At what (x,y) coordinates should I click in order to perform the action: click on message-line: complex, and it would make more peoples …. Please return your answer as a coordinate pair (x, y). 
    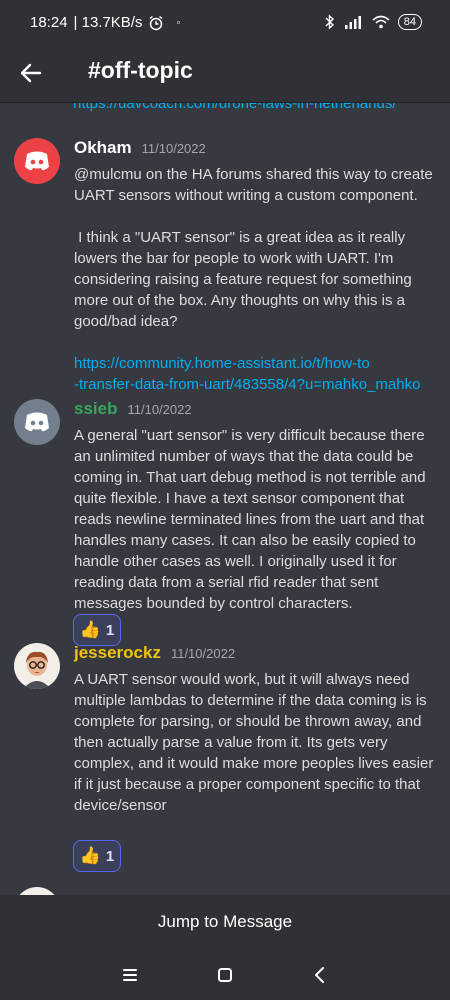
    Looking at the image, I should click on (254, 763).